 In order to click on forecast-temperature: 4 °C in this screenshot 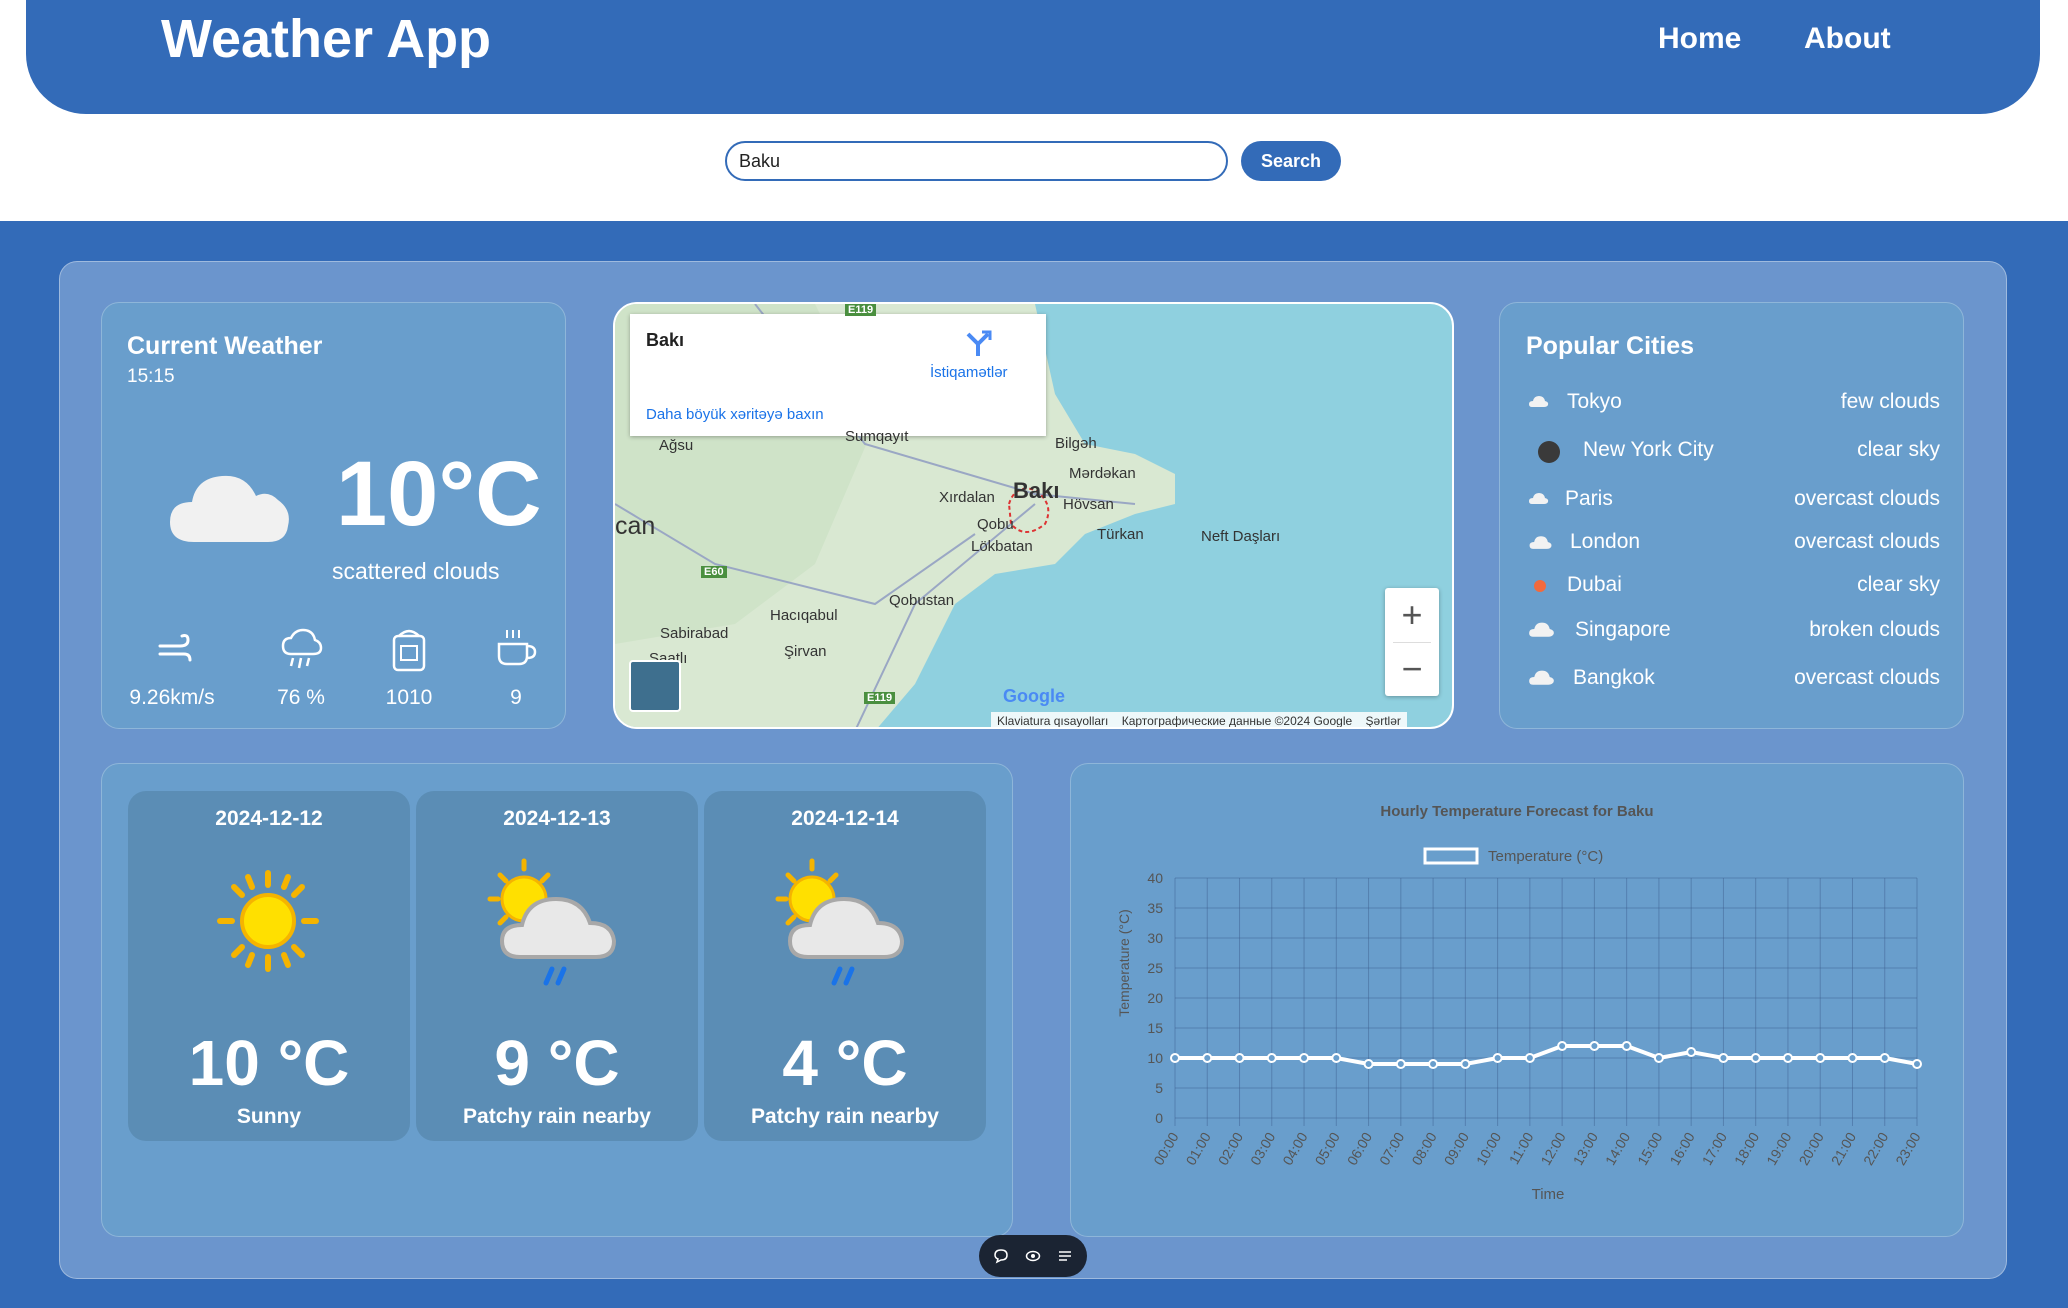, I will do `click(845, 1063)`.